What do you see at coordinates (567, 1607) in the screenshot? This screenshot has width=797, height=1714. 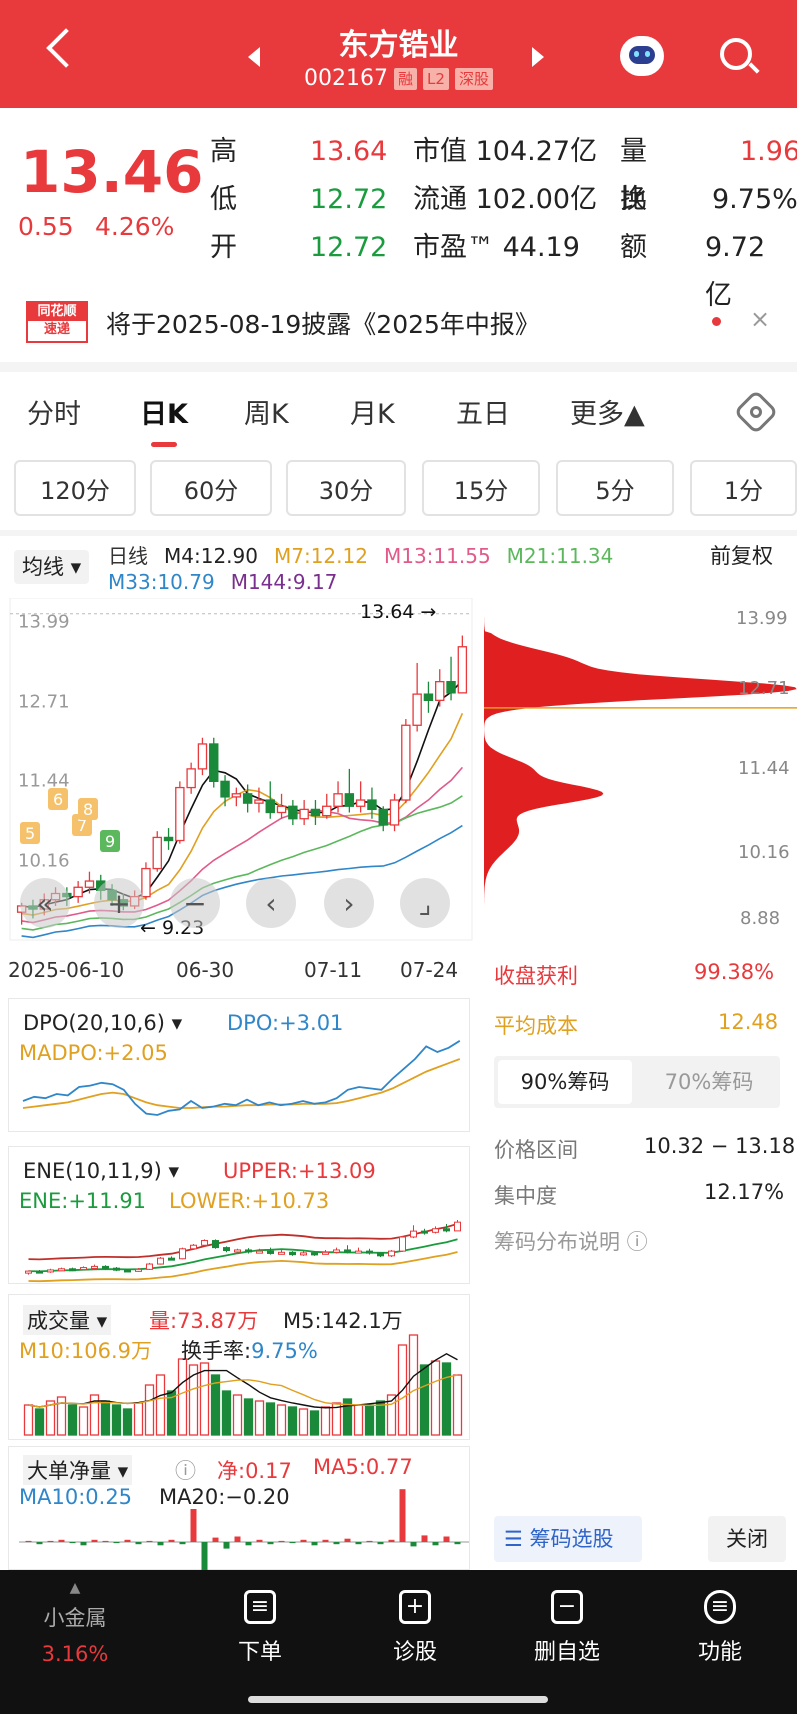 I see `remove-icon: −` at bounding box center [567, 1607].